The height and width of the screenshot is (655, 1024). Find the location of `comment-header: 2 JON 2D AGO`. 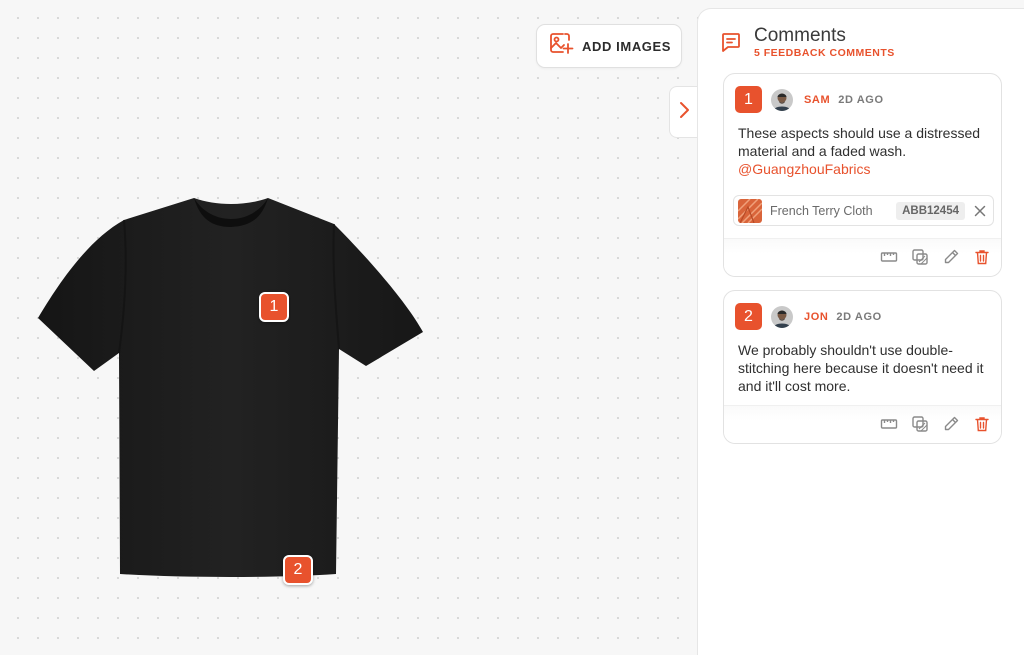

comment-header: 2 JON 2D AGO is located at coordinates (808, 316).